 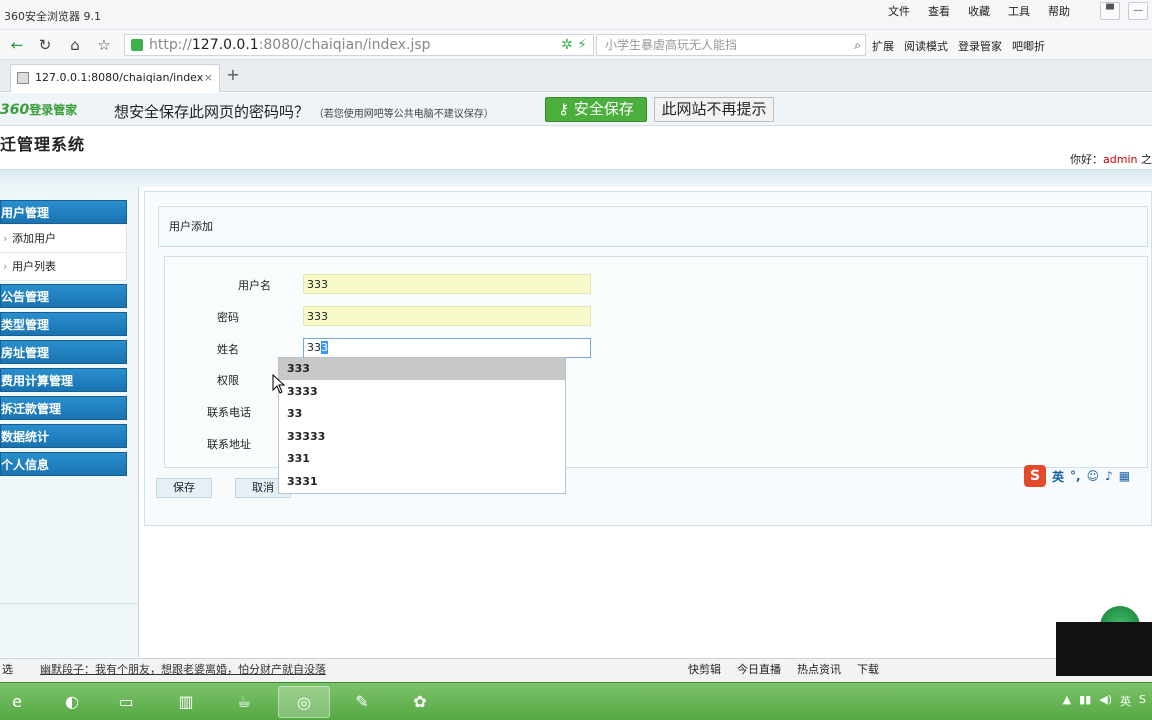 What do you see at coordinates (883, 46) in the screenshot?
I see `extensions-button: 扩展` at bounding box center [883, 46].